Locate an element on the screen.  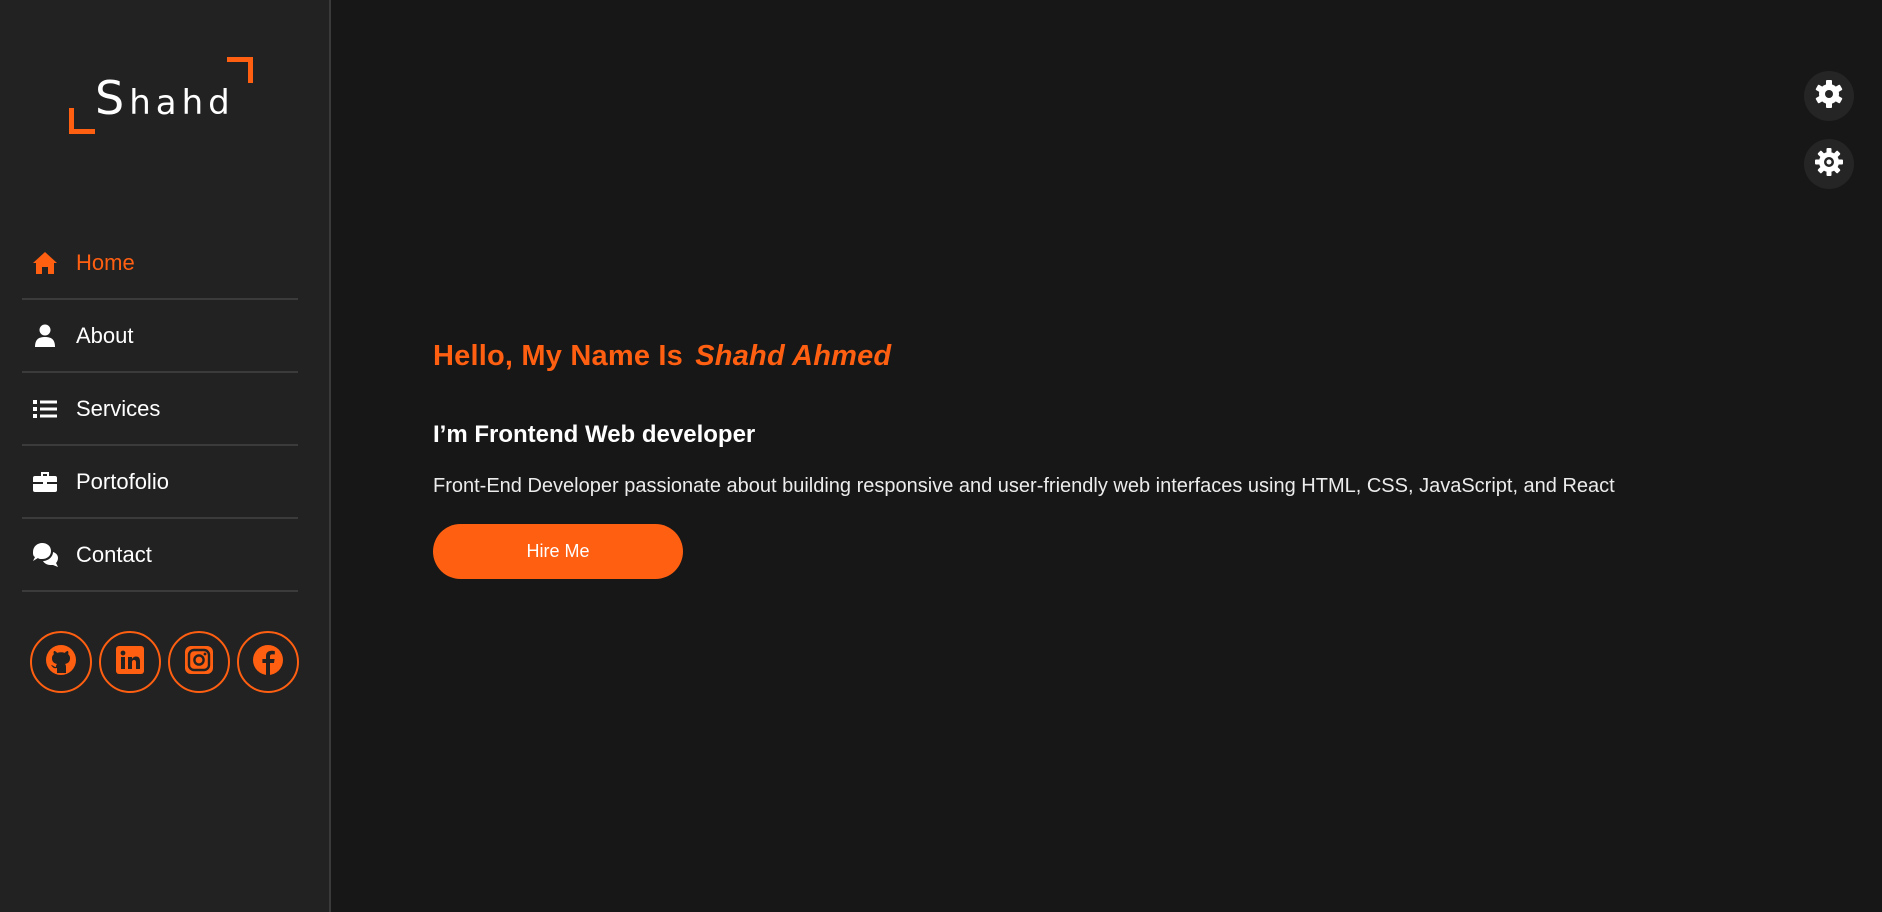
linkedin-icon is located at coordinates (130, 662).